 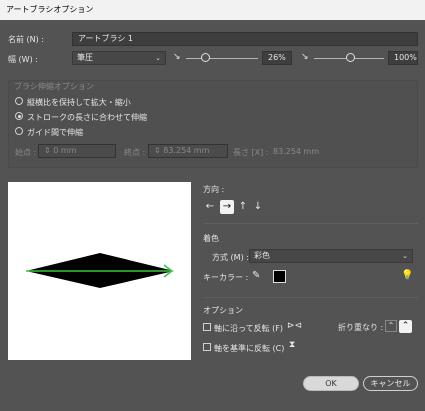 What do you see at coordinates (19, 116) in the screenshot?
I see `stretch-to-fit-radio` at bounding box center [19, 116].